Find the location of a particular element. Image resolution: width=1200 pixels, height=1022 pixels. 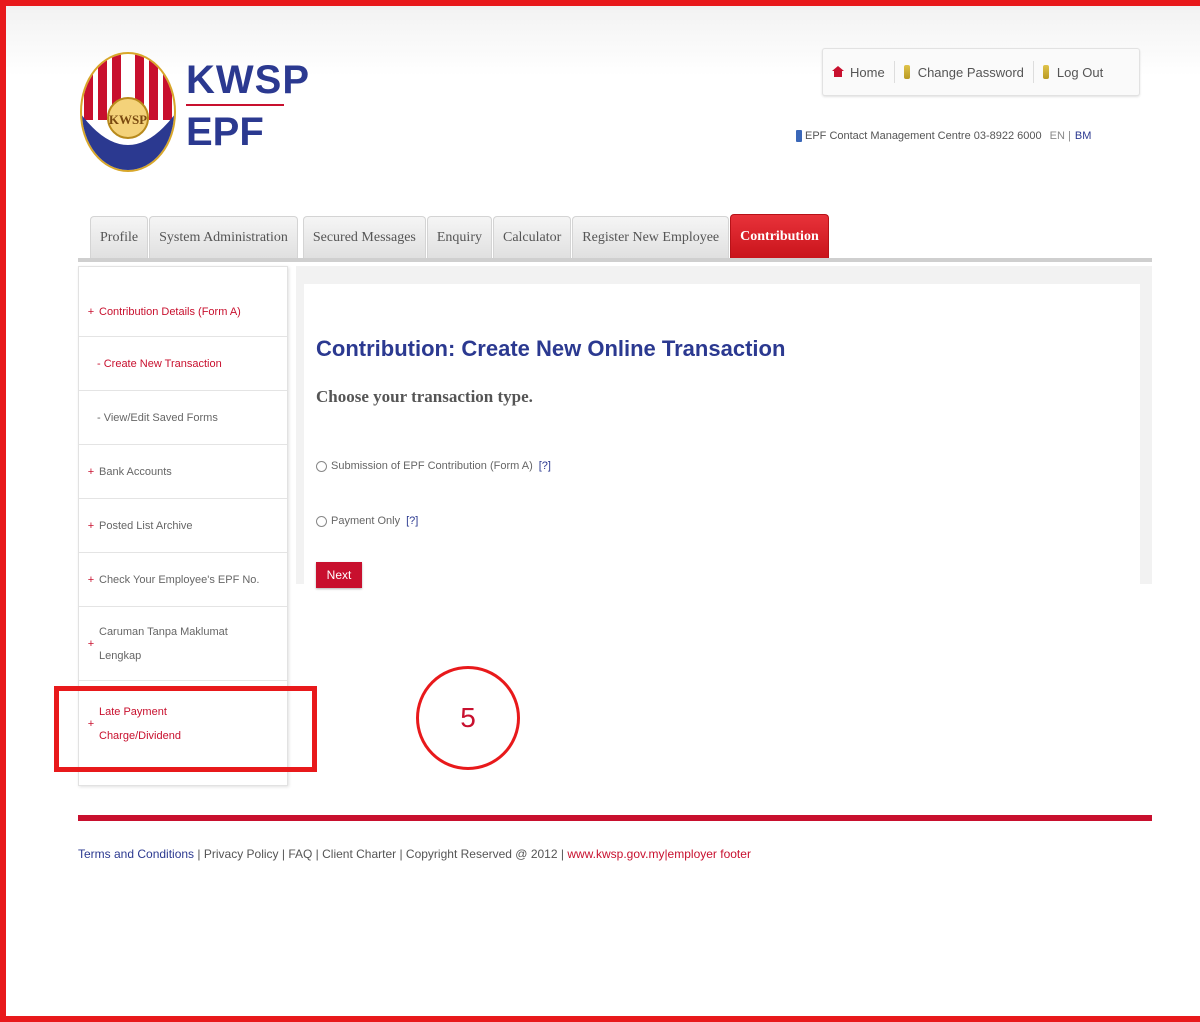

highlight-box is located at coordinates (185, 729).